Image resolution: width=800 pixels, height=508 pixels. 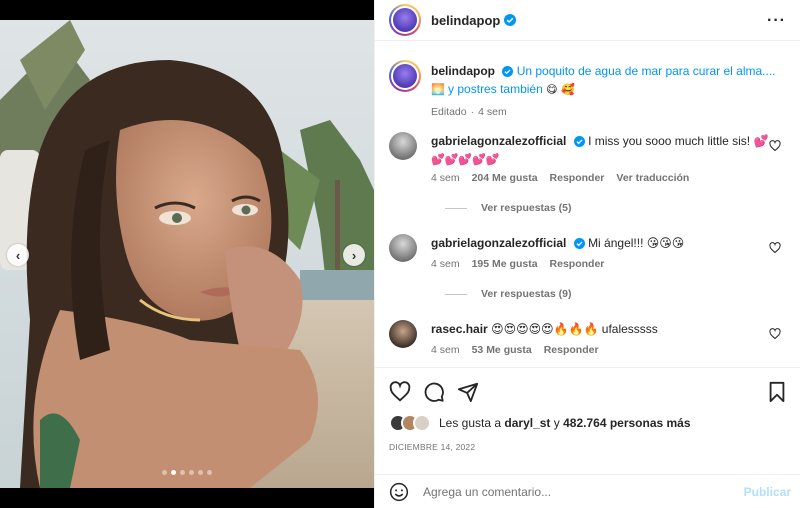 I want to click on author-username: belindapop, so click(x=465, y=20).